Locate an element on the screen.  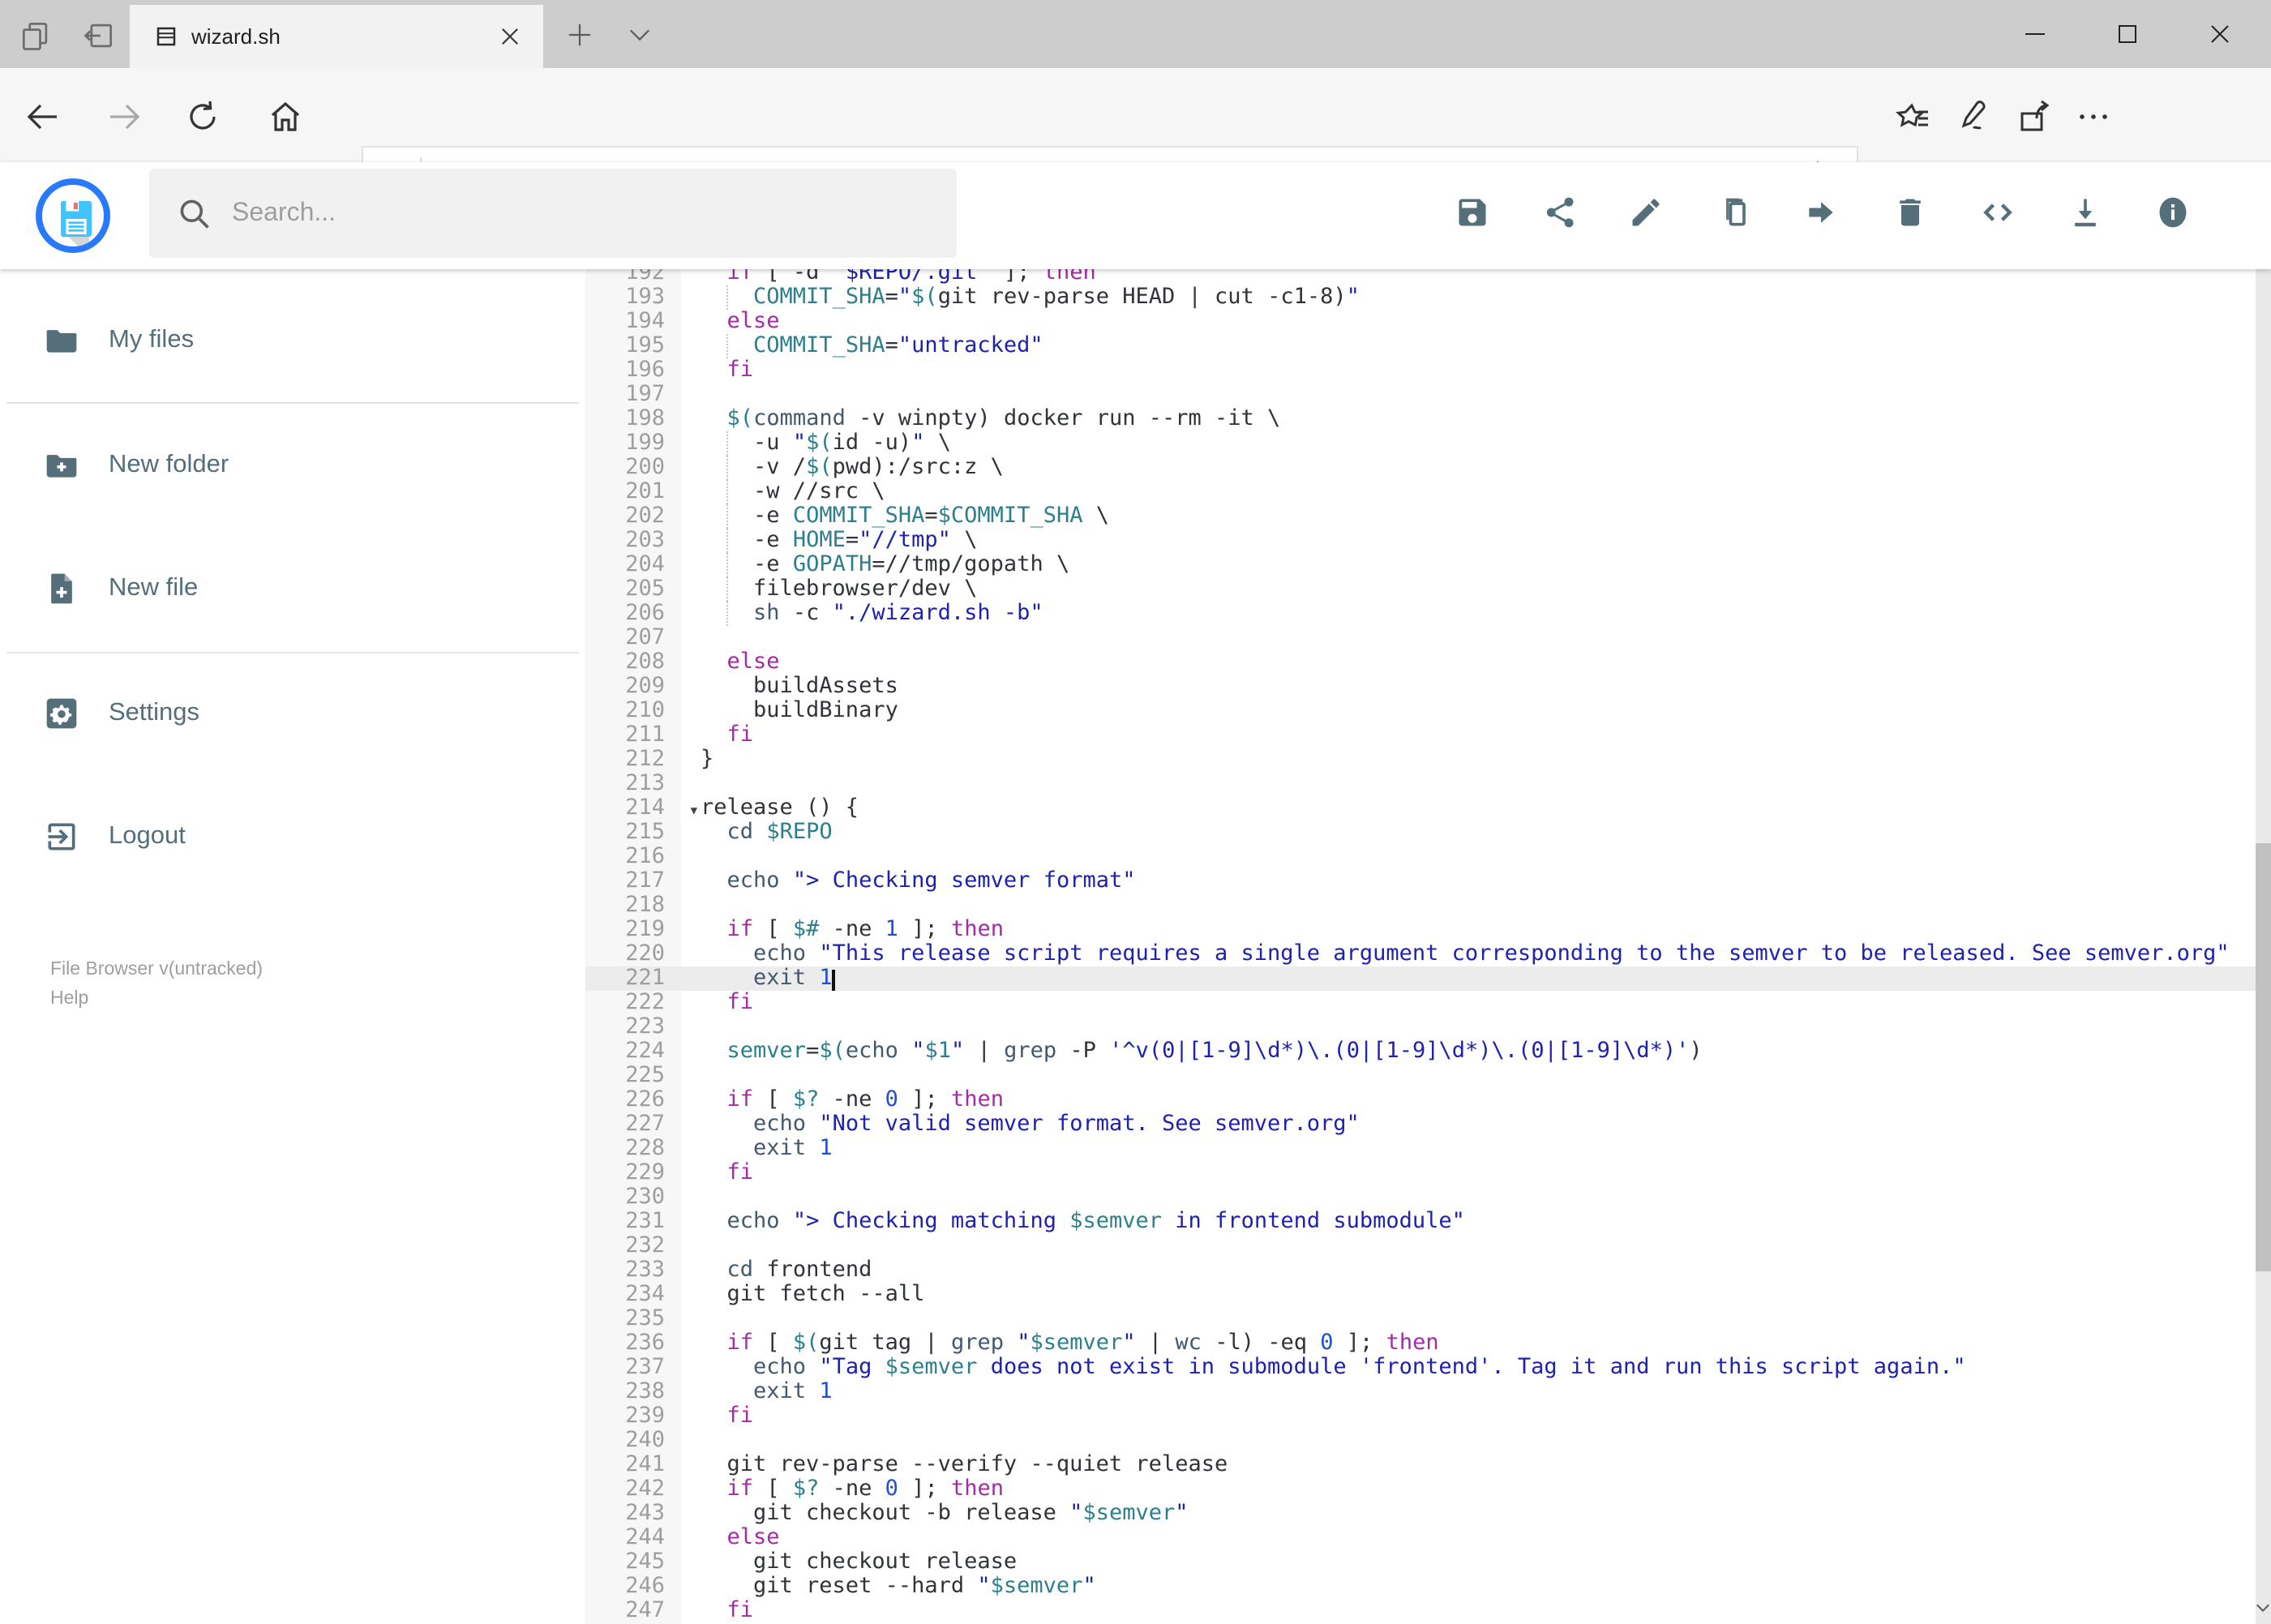
code-line: 244 else is located at coordinates (1420, 1537).